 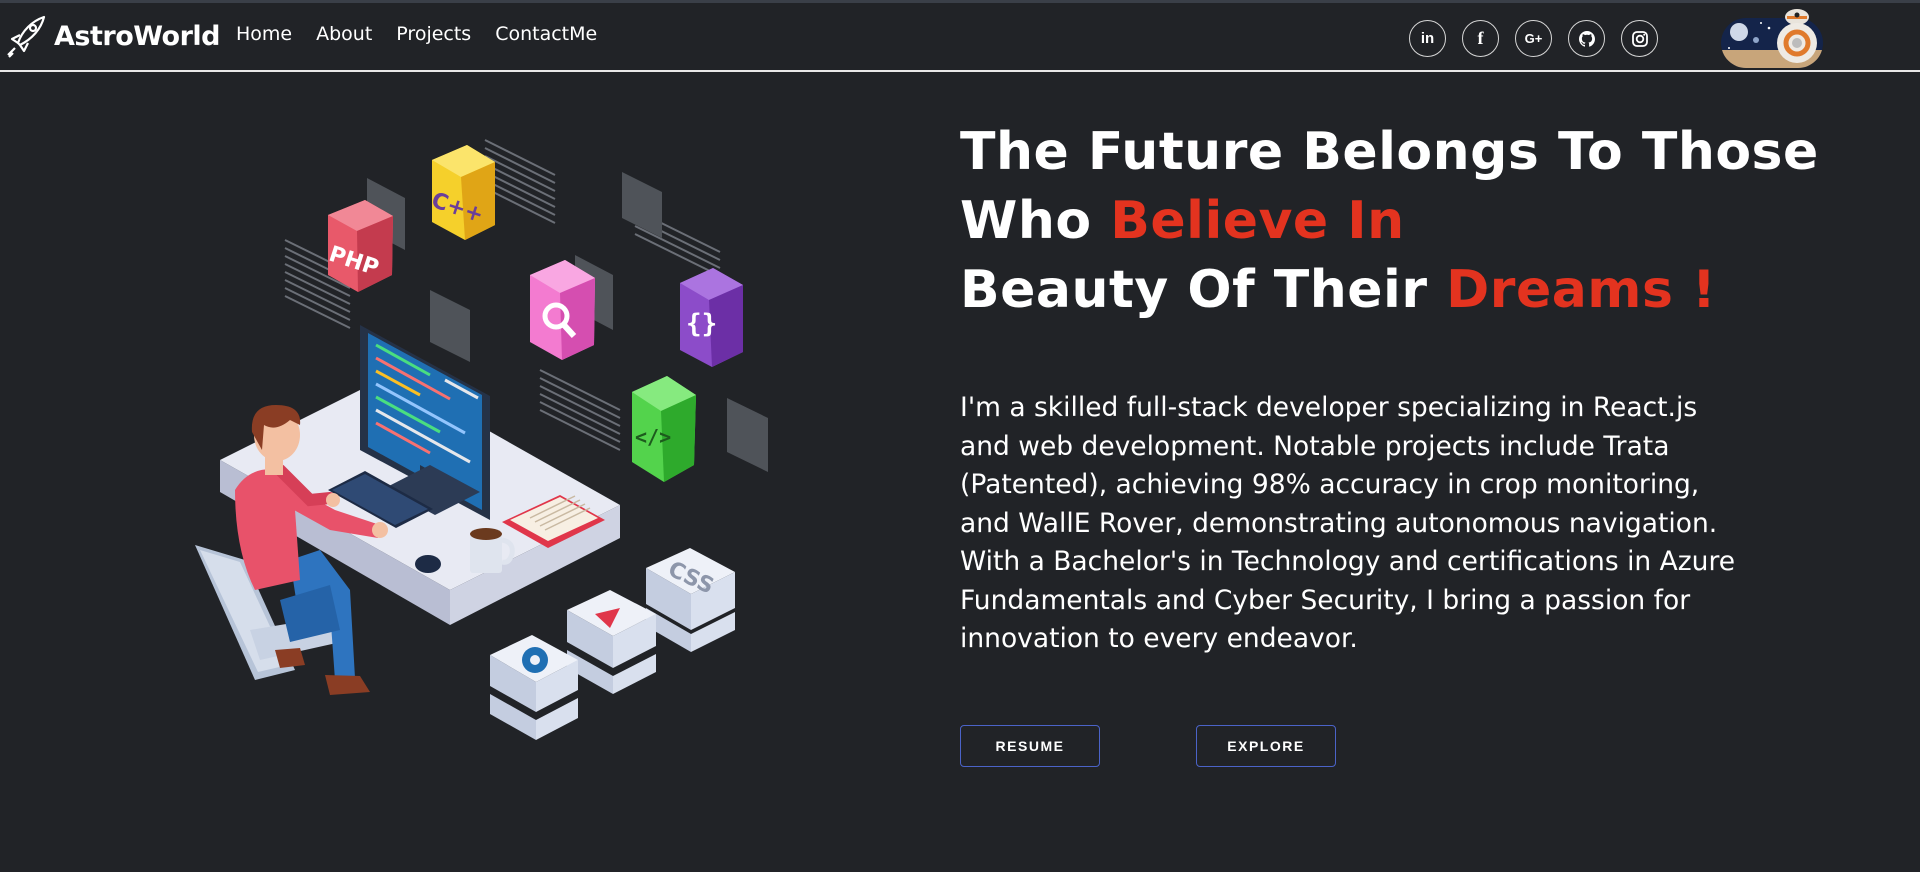 What do you see at coordinates (1203, 290) in the screenshot?
I see `hero-line-3a: Beauty Of Their` at bounding box center [1203, 290].